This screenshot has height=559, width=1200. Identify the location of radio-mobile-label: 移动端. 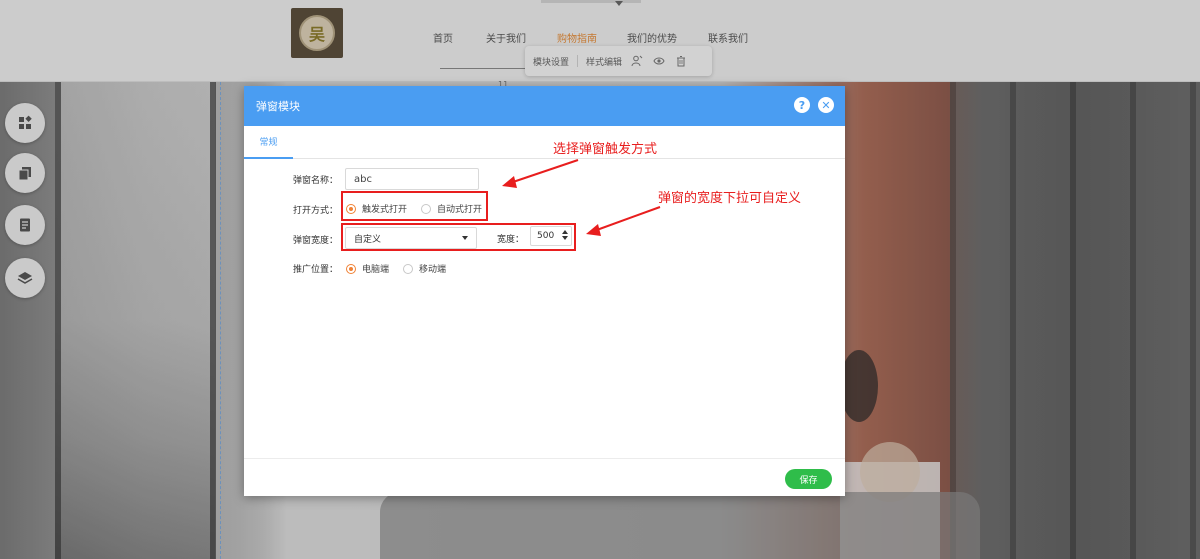
(433, 270).